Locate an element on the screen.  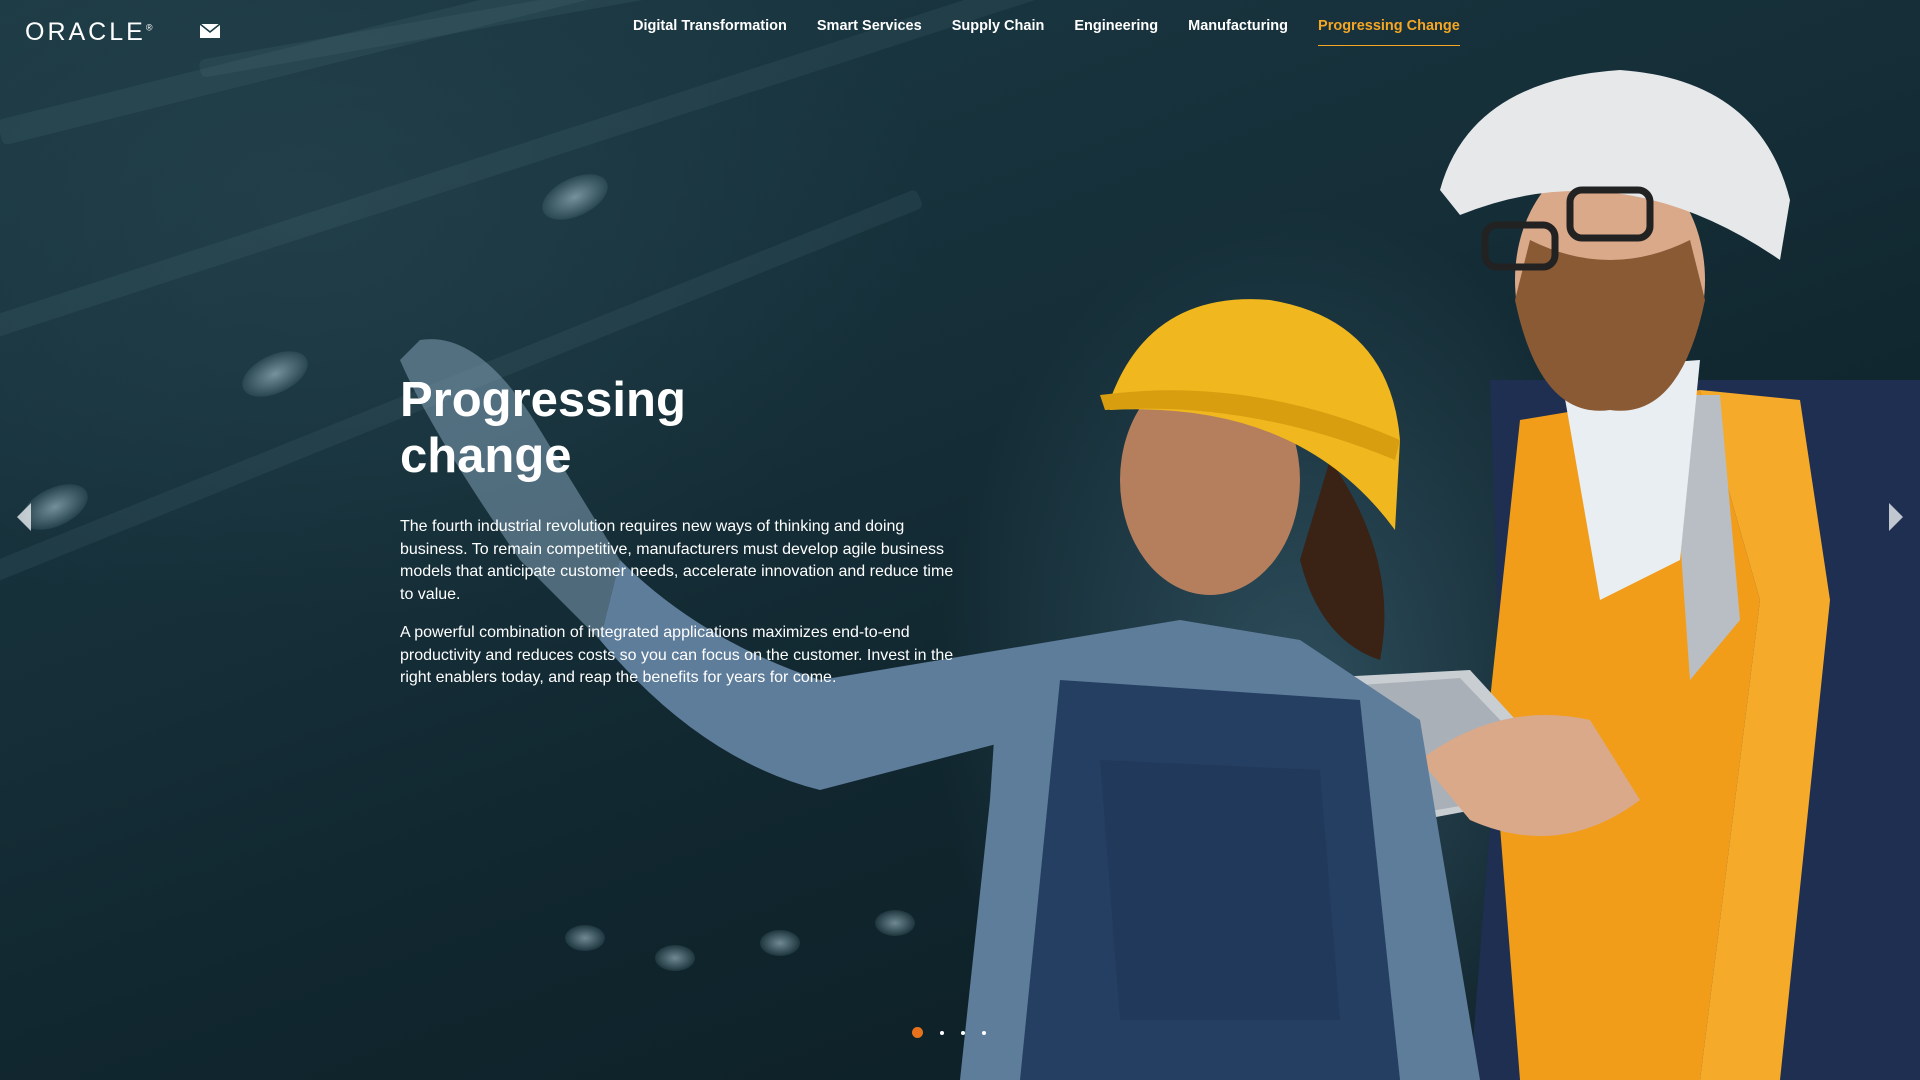
hero-title: Progressing change is located at coordinates (610, 428).